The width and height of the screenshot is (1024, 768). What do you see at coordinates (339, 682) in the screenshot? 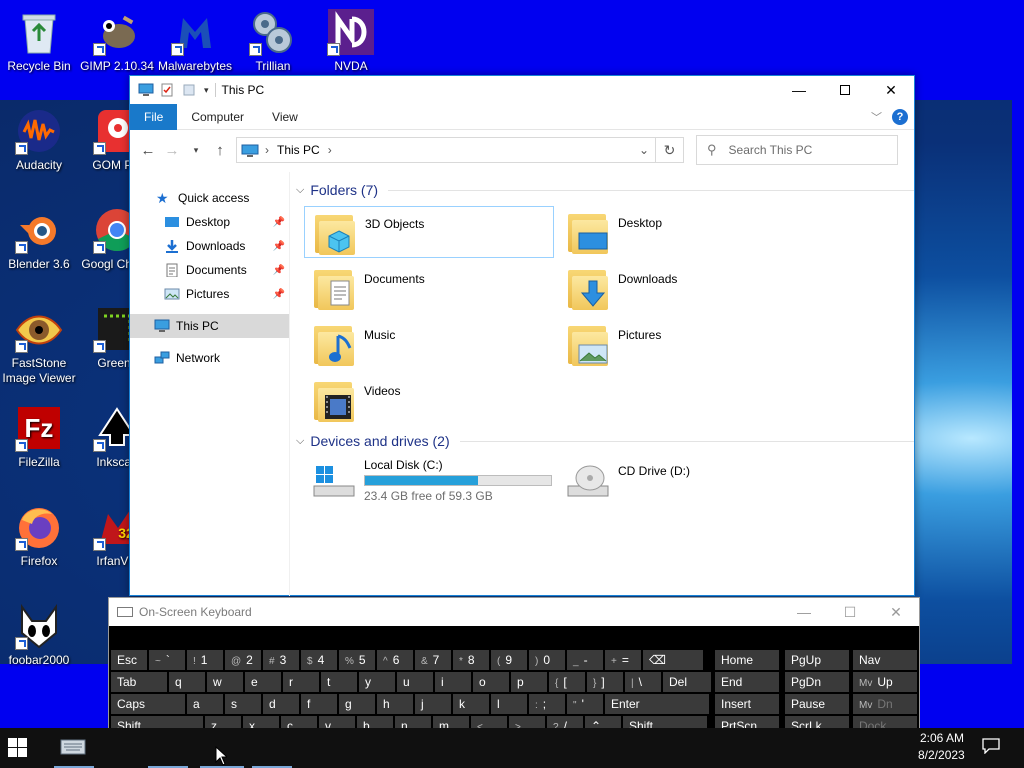
I see `osk-key: t` at bounding box center [339, 682].